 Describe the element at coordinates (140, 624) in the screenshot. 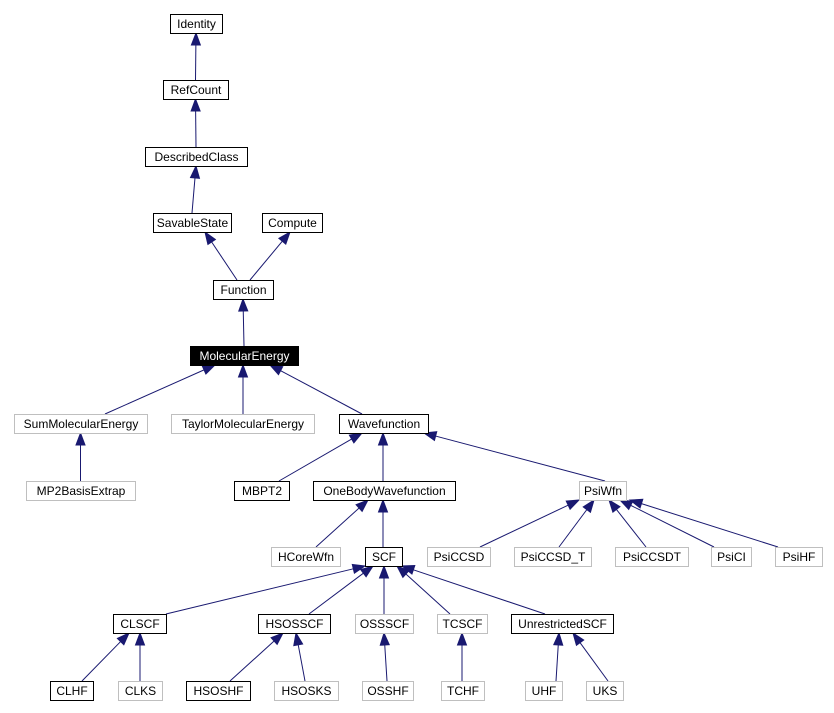

I see `class-node-clscf: CLSCF` at that location.